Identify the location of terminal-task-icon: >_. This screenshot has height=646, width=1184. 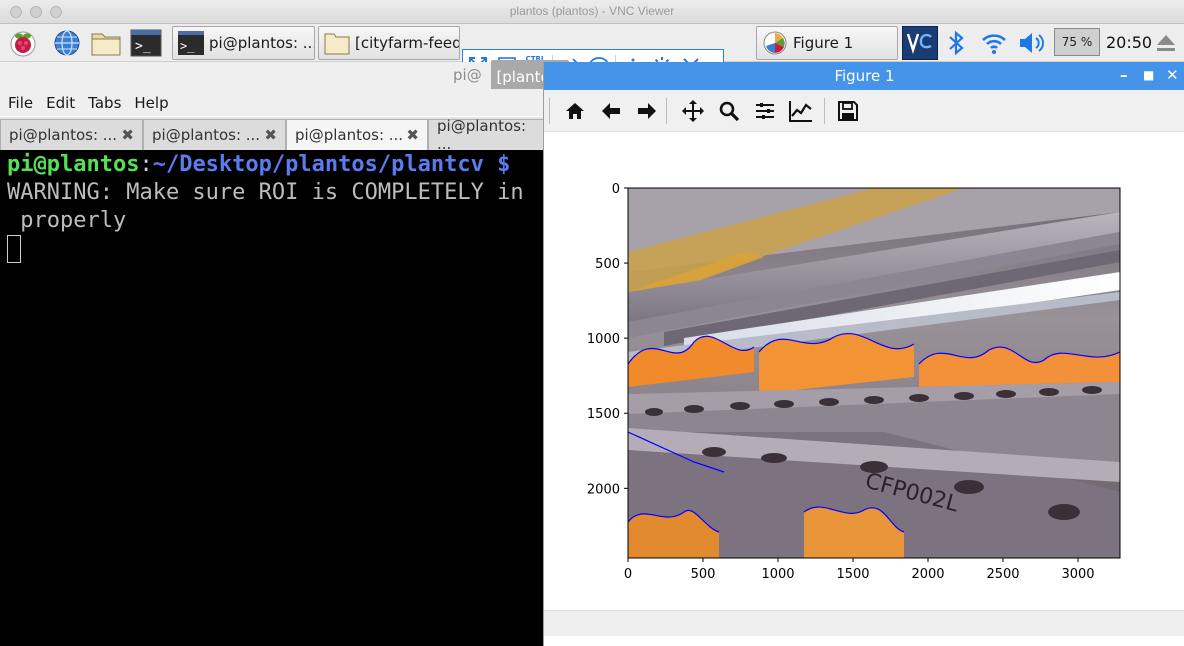
(191, 43).